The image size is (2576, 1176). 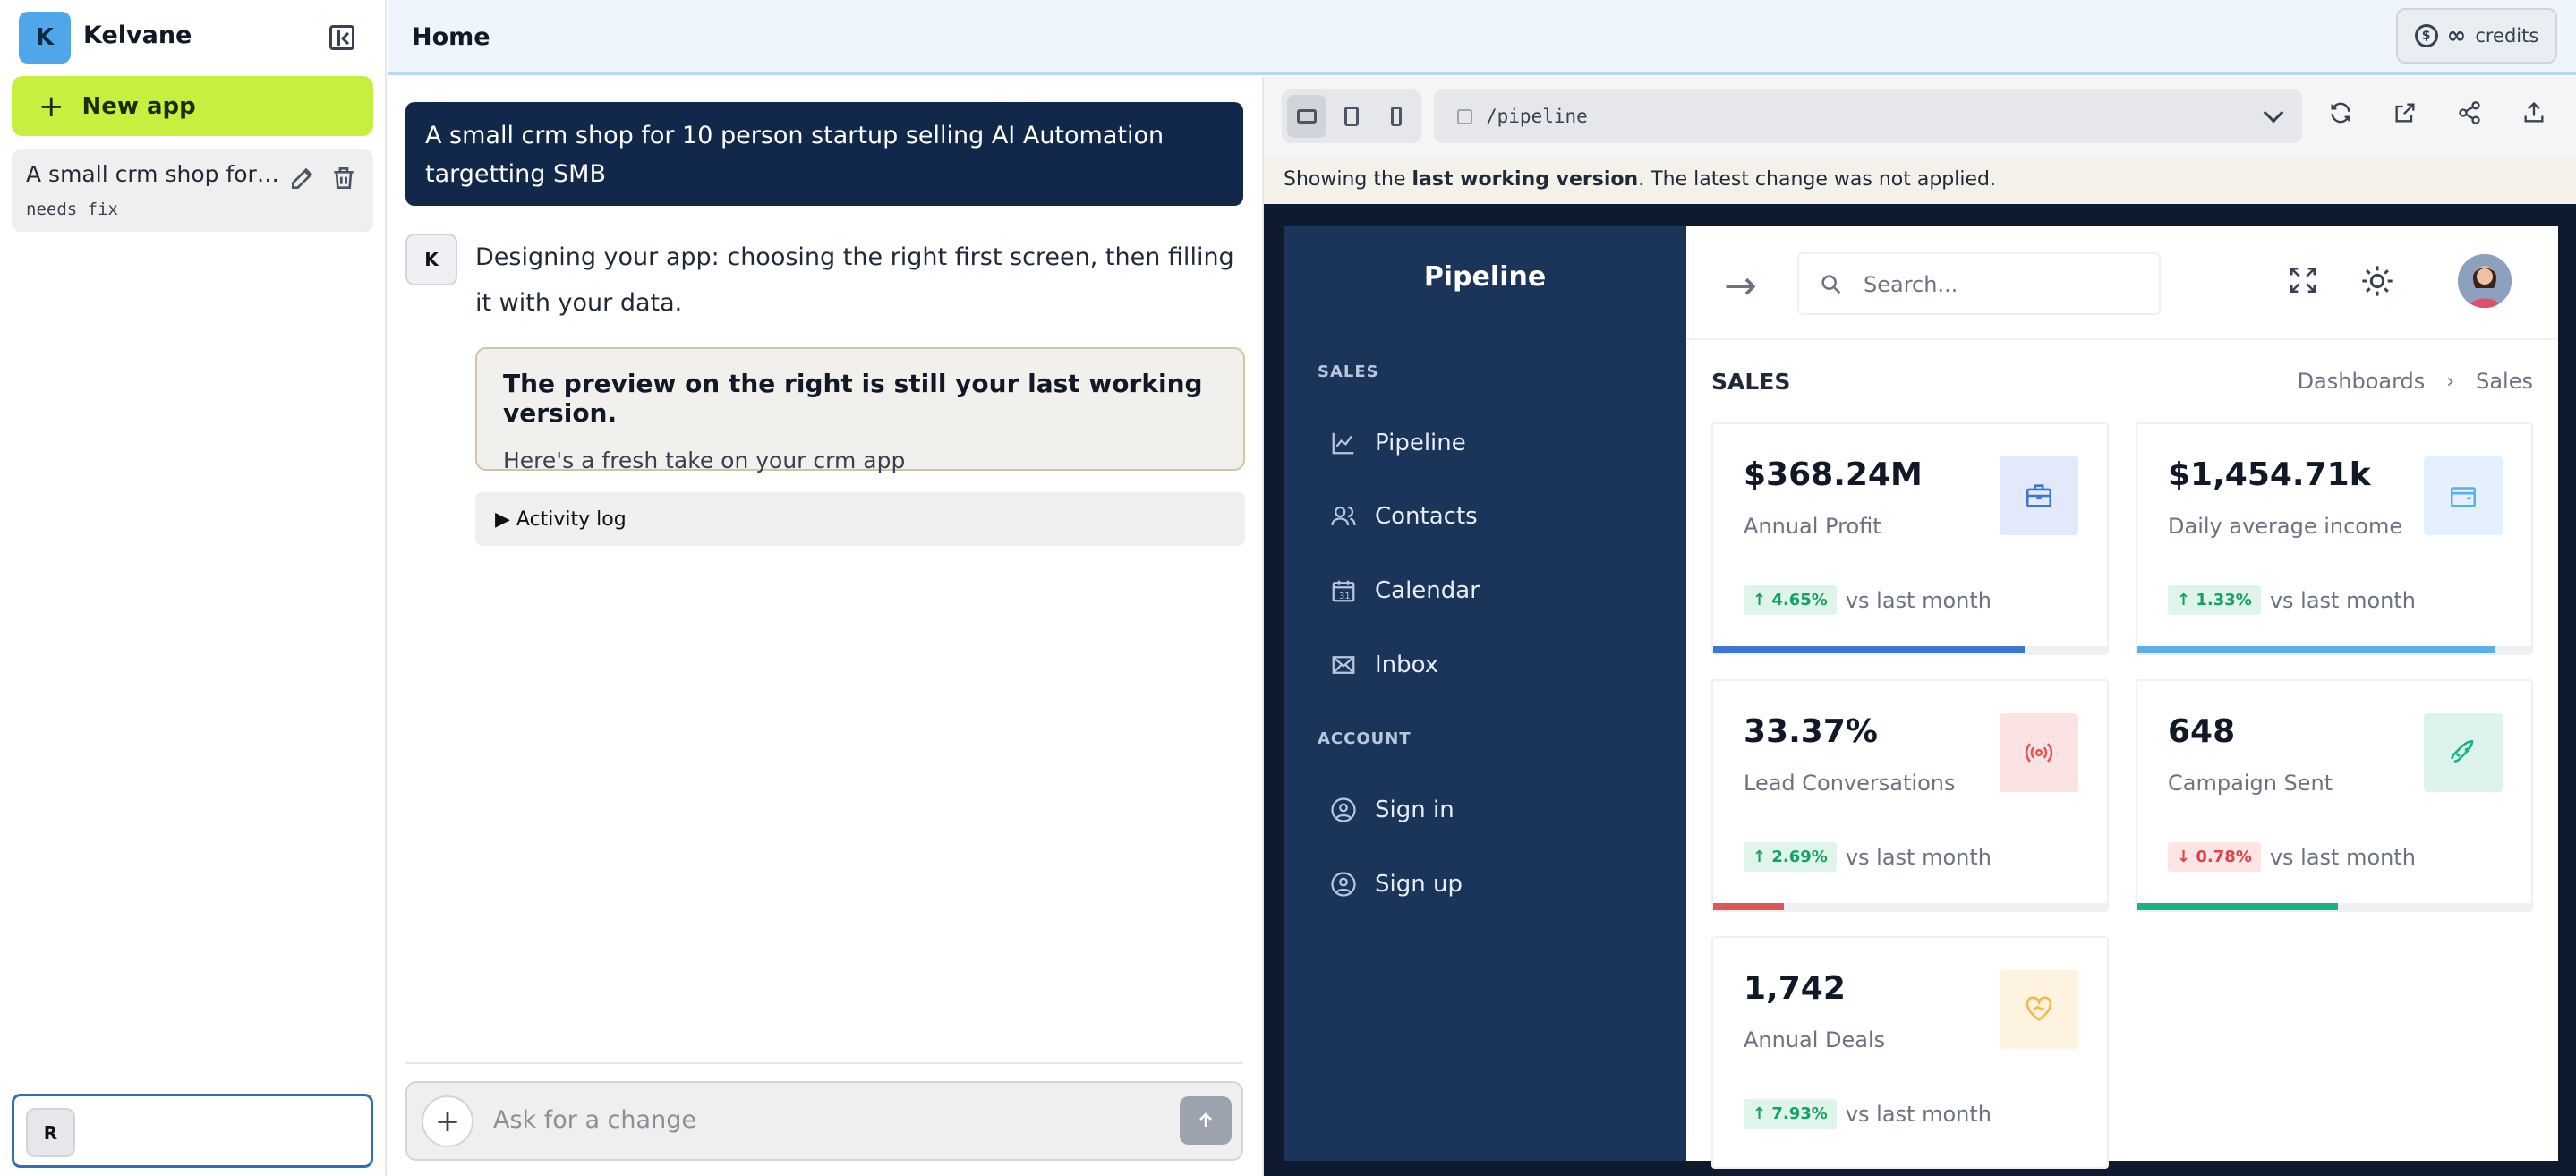 What do you see at coordinates (1537, 116) in the screenshot?
I see `url-path: /pipeline` at bounding box center [1537, 116].